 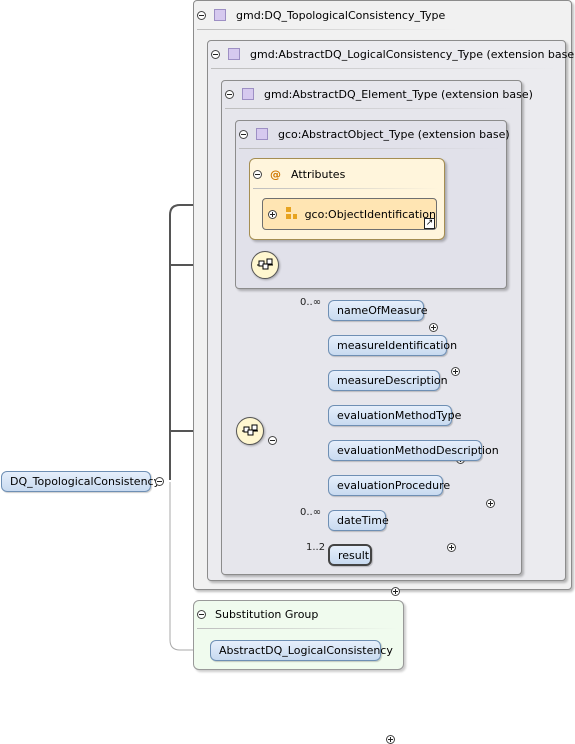 What do you see at coordinates (267, 614) in the screenshot?
I see `substitution-group-title: Substitution Group` at bounding box center [267, 614].